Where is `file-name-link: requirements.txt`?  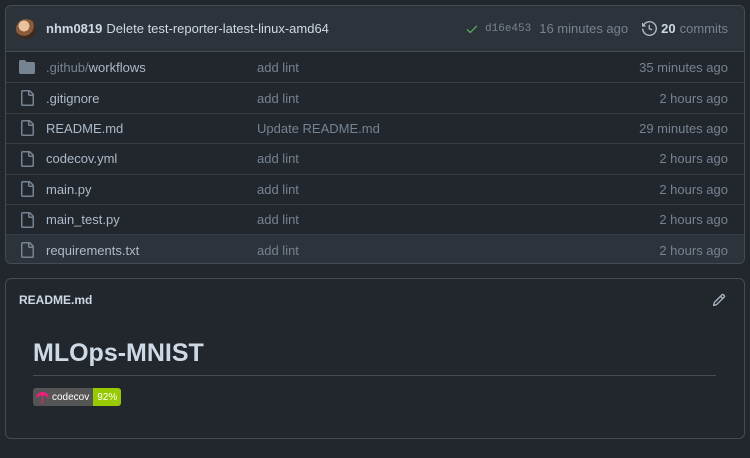
file-name-link: requirements.txt is located at coordinates (151, 250).